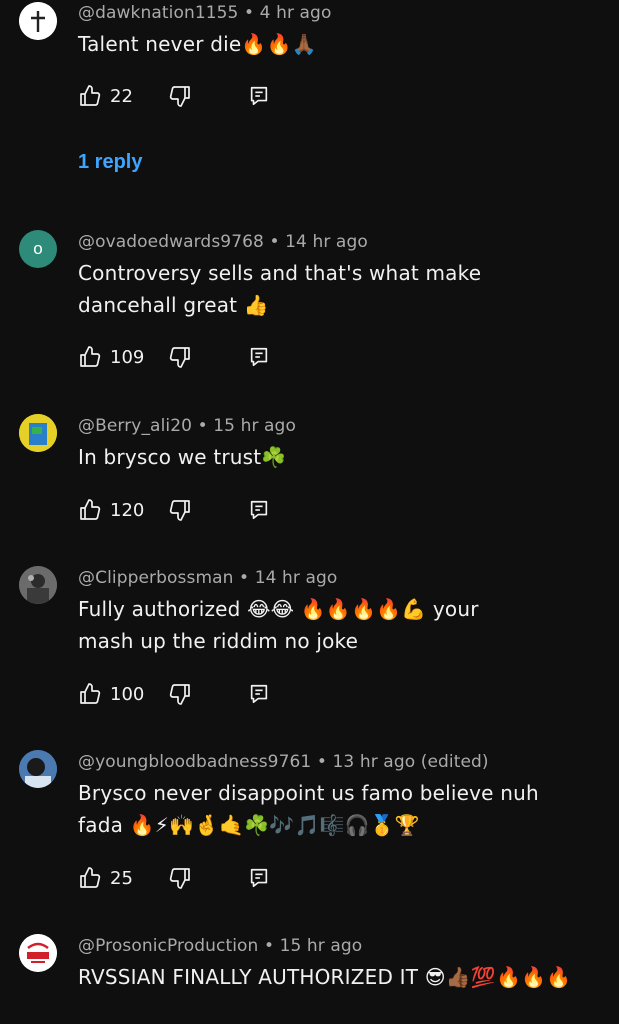 This screenshot has width=619, height=1024. I want to click on comment-meta: @Berry_ali20 • 15 hr ago, so click(187, 426).